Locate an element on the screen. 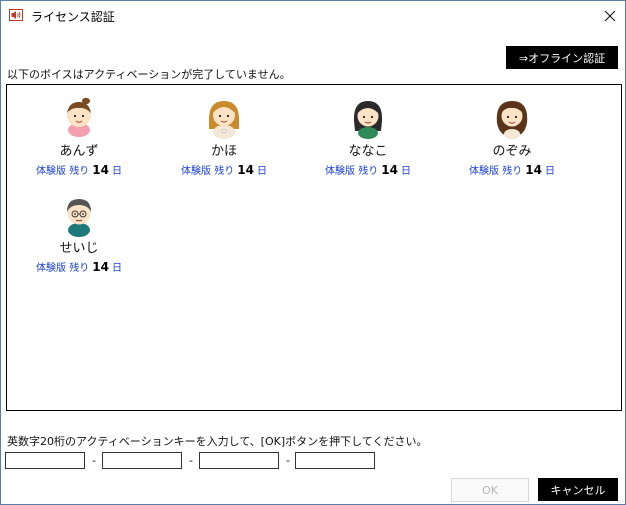 Image resolution: width=626 pixels, height=505 pixels. close-button is located at coordinates (610, 16).